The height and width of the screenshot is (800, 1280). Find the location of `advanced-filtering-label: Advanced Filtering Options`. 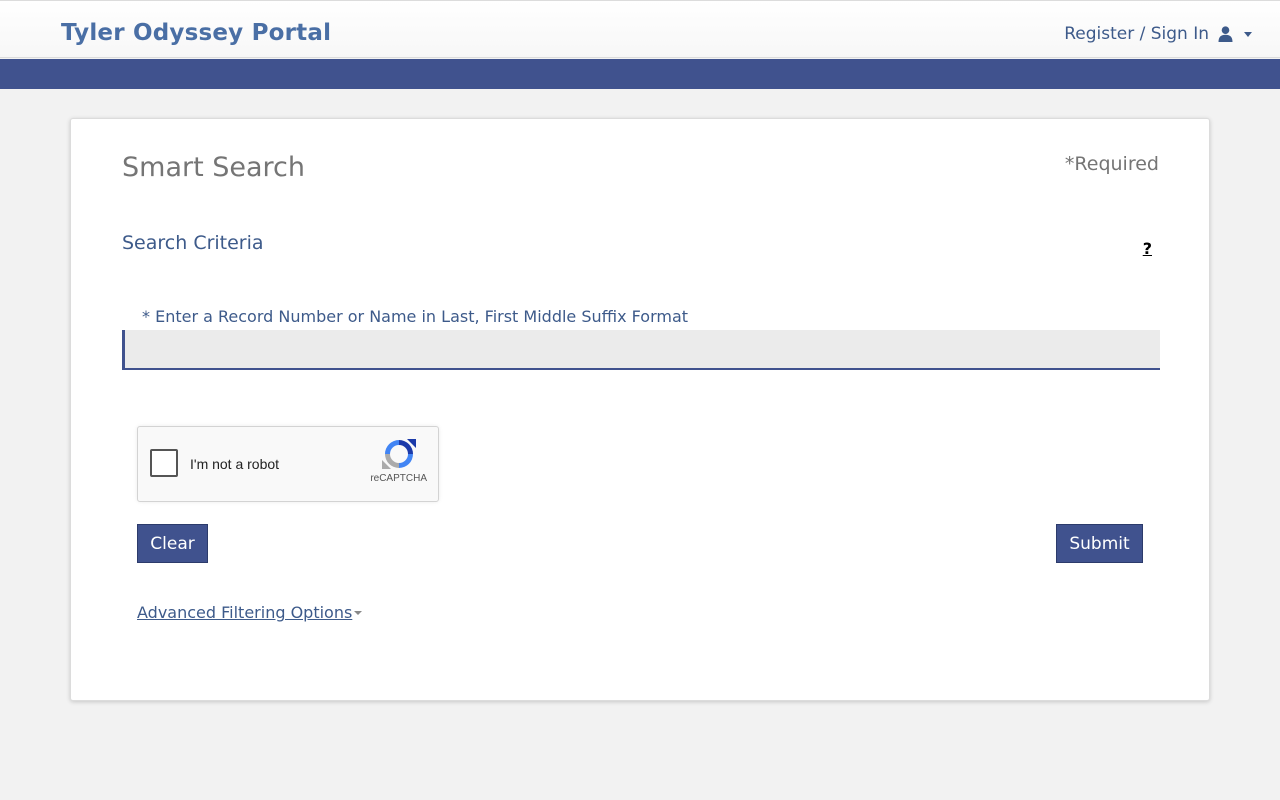

advanced-filtering-label: Advanced Filtering Options is located at coordinates (244, 613).